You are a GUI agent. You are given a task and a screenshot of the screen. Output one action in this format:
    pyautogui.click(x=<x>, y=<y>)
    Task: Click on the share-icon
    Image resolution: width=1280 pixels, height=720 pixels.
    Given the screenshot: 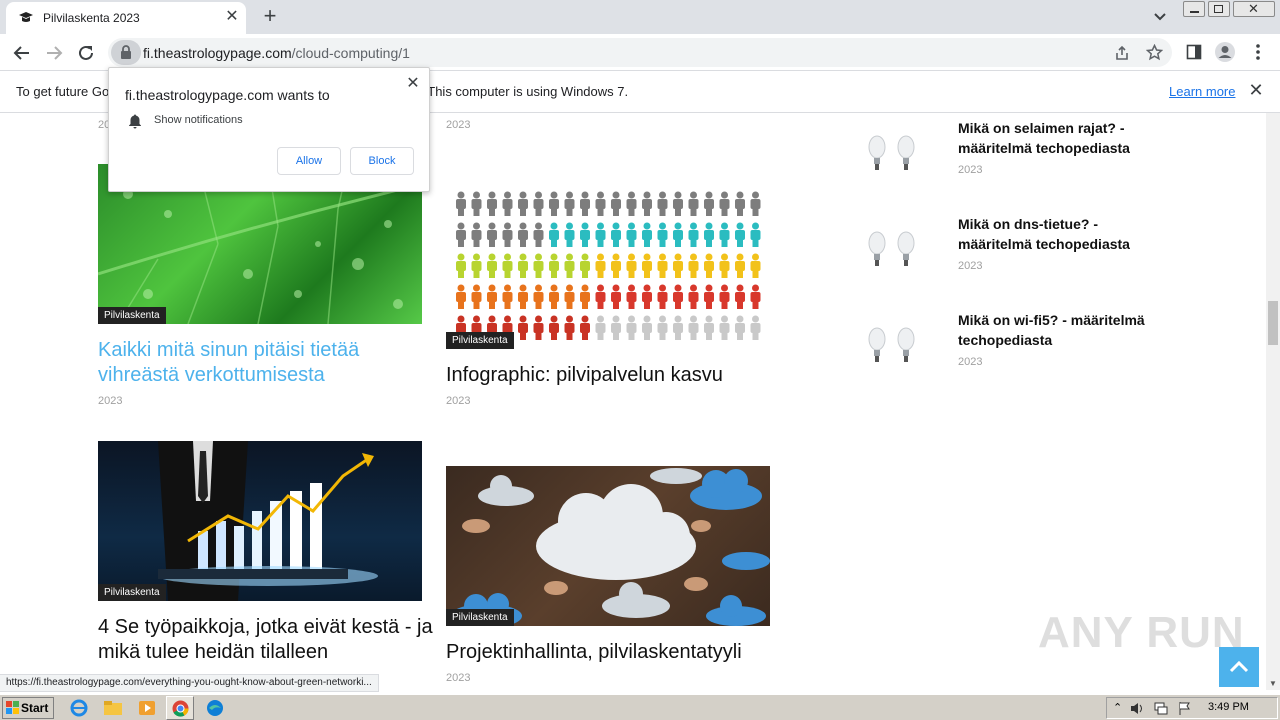 What is the action you would take?
    pyautogui.click(x=1122, y=53)
    